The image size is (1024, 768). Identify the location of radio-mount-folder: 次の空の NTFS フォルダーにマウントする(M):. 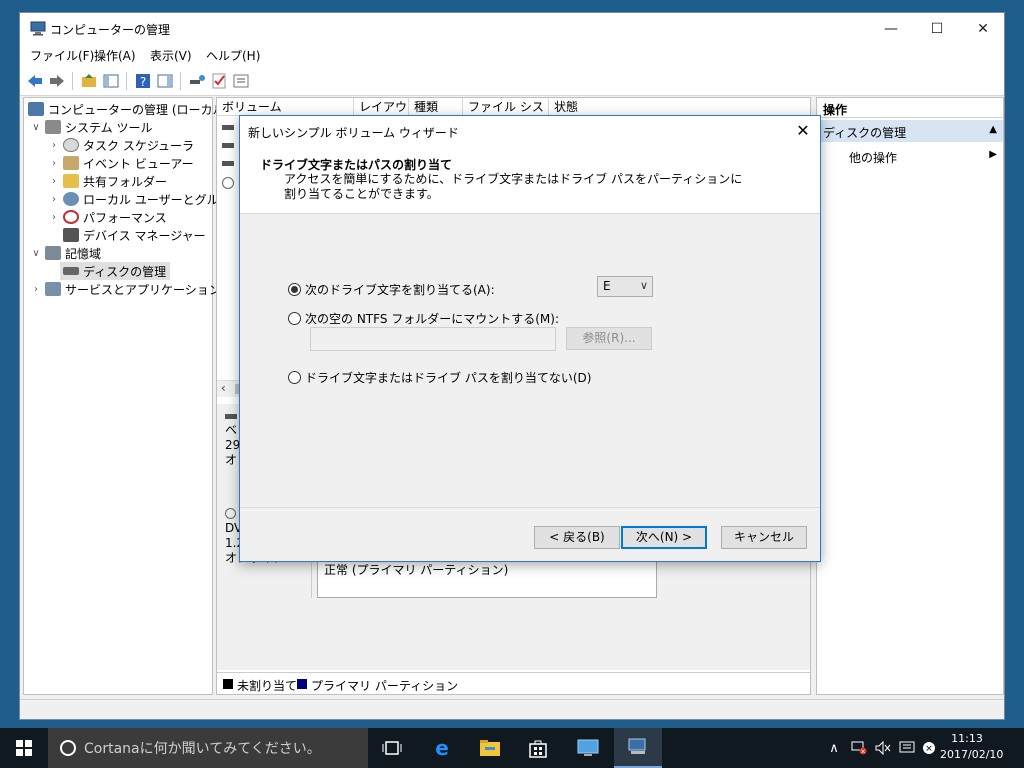
(423, 318).